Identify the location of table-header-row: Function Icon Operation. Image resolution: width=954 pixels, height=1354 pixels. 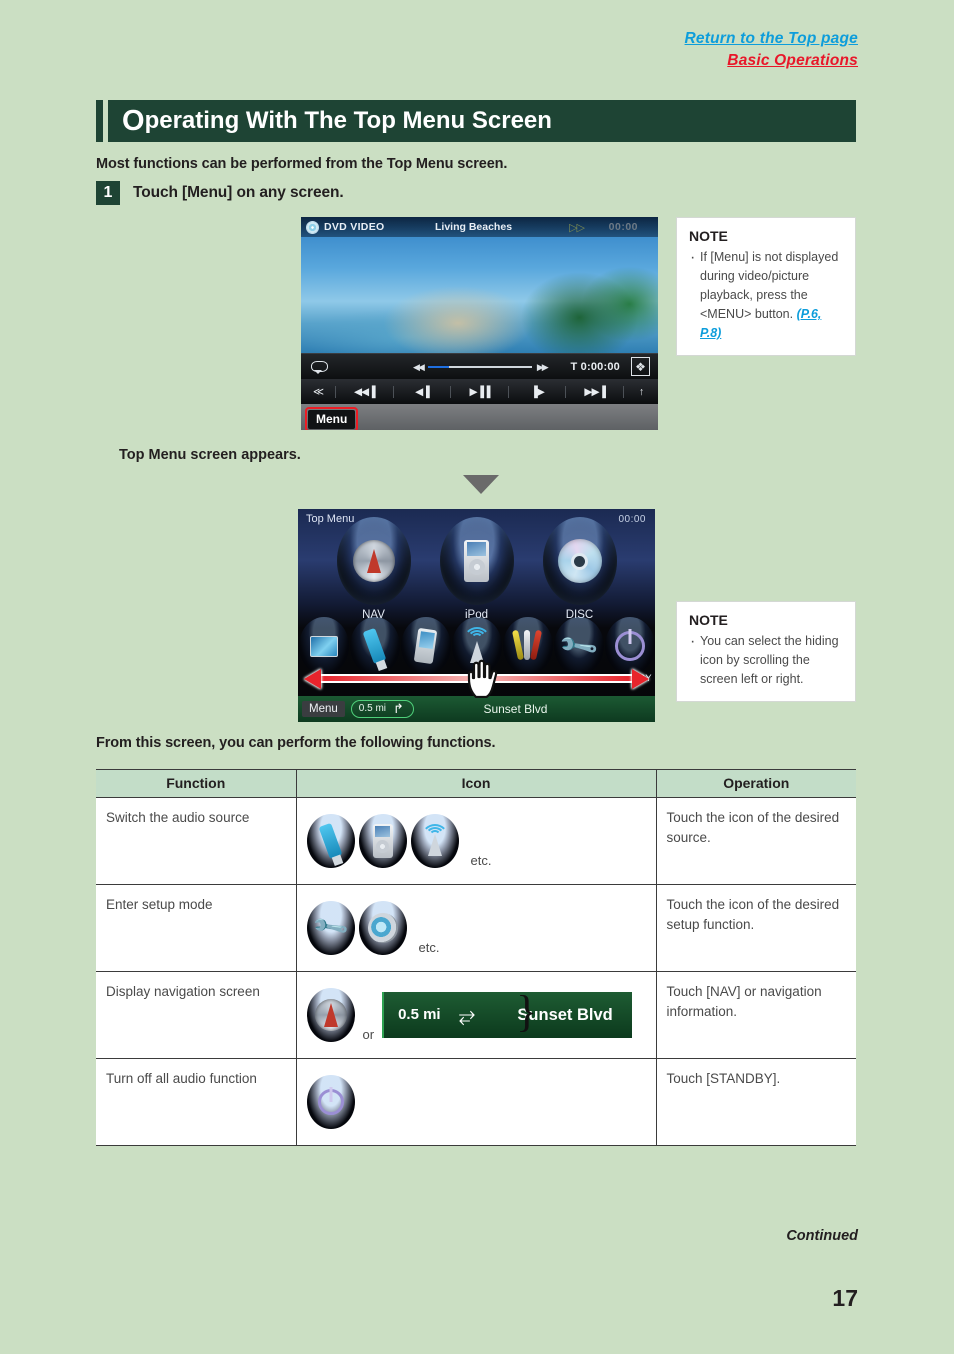
(476, 783).